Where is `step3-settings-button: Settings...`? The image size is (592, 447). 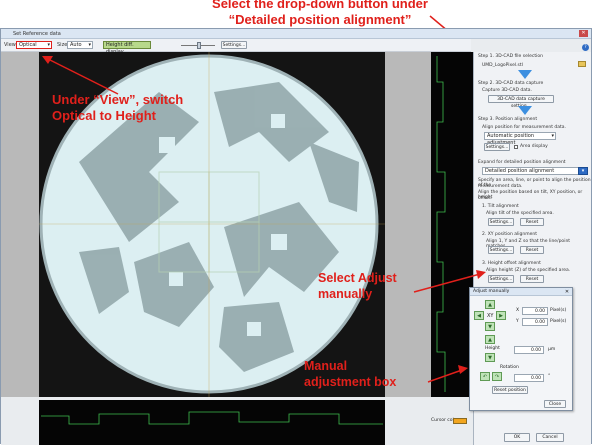 step3-settings-button: Settings... is located at coordinates (497, 147).